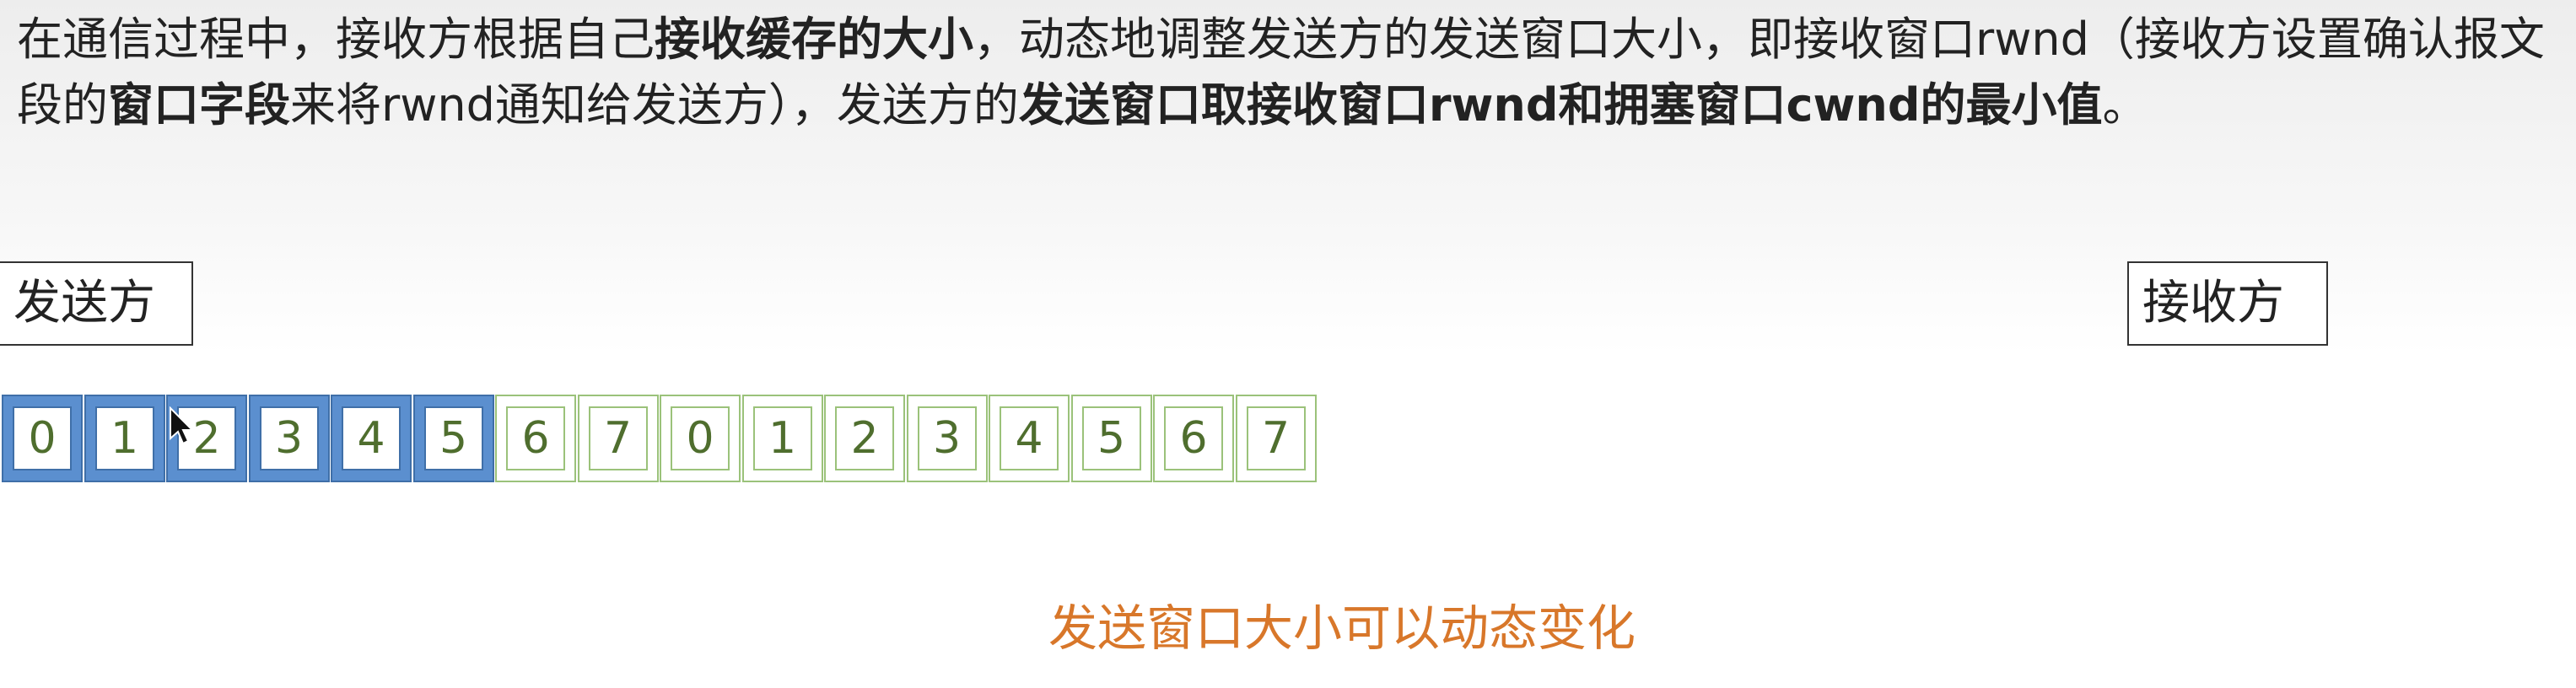  What do you see at coordinates (814, 40) in the screenshot?
I see `para-bold-1: 接收缓存的大小` at bounding box center [814, 40].